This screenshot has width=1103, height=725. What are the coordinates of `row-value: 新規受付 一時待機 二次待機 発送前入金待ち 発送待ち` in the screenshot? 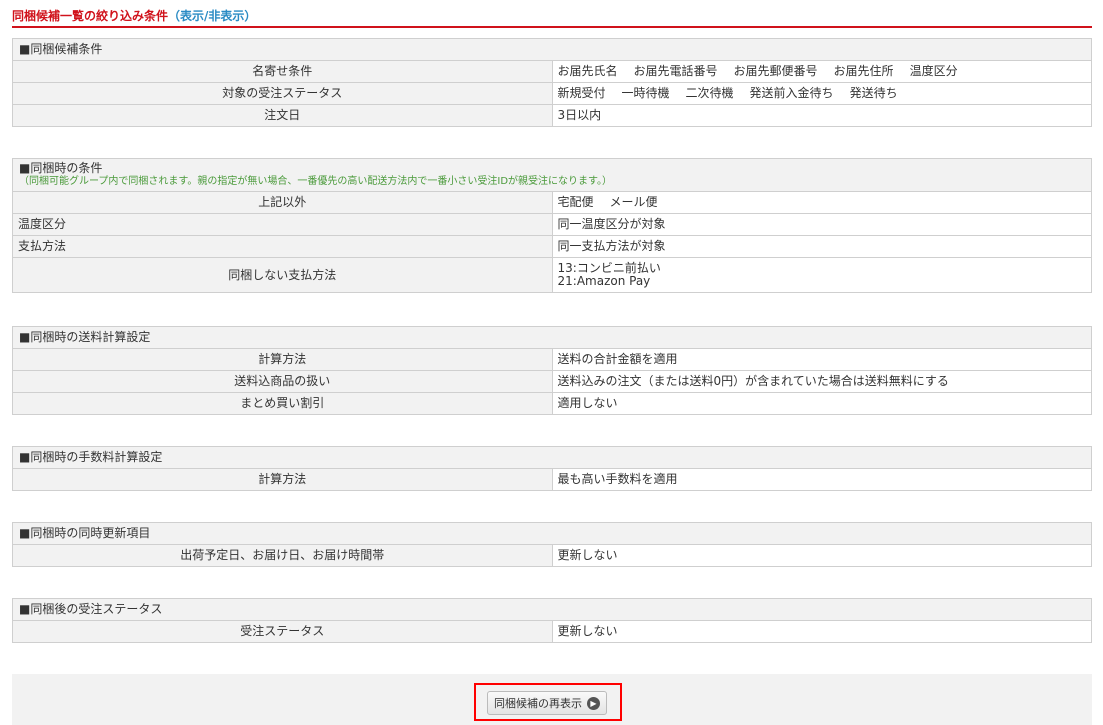 It's located at (821, 93).